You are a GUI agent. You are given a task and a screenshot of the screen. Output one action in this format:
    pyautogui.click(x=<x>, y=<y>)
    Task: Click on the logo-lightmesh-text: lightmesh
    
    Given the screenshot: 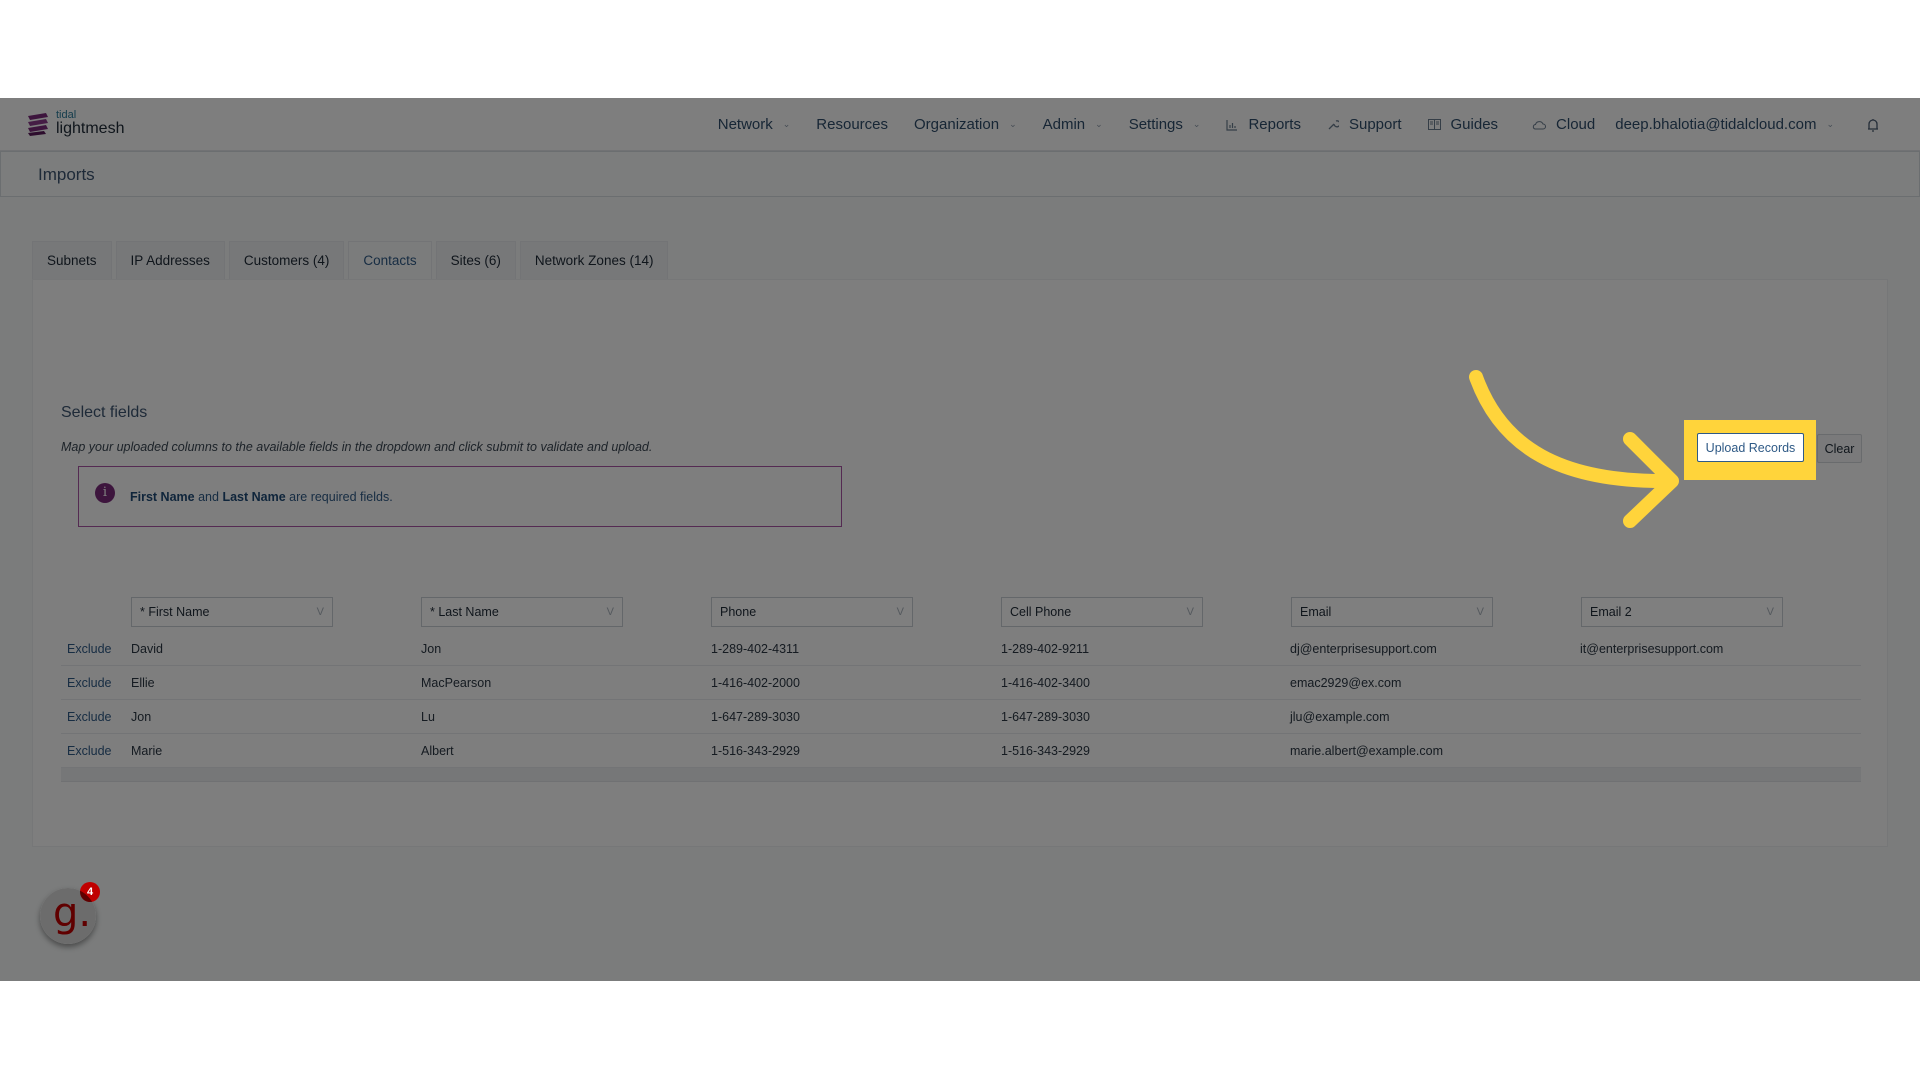 What is the action you would take?
    pyautogui.click(x=90, y=128)
    